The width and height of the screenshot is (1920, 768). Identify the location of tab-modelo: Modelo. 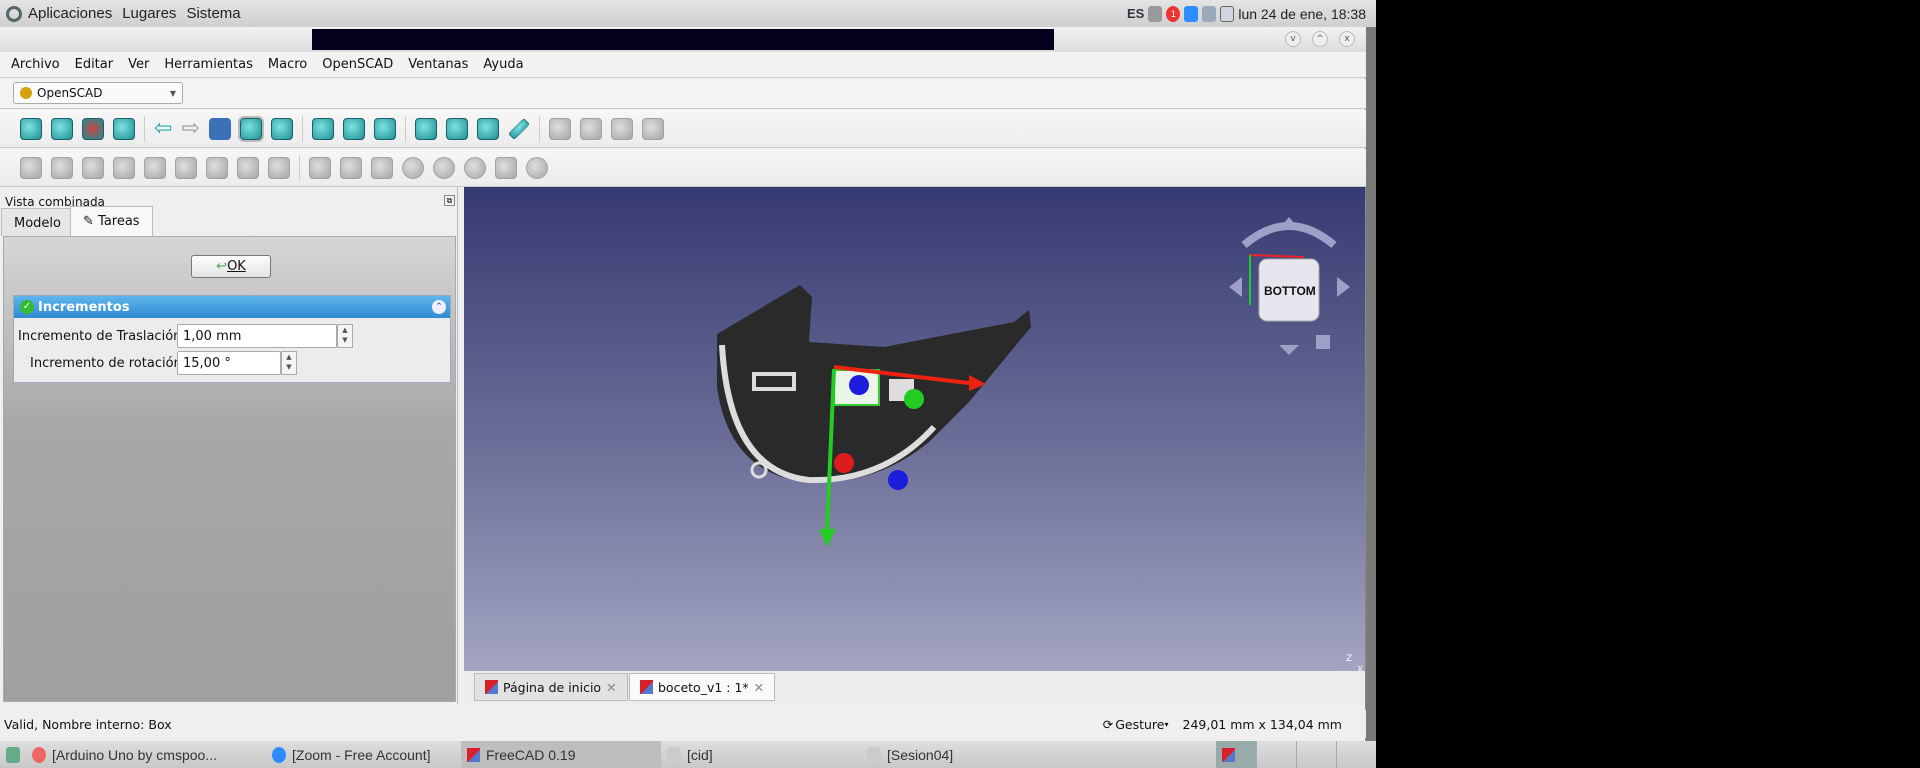
(37, 222).